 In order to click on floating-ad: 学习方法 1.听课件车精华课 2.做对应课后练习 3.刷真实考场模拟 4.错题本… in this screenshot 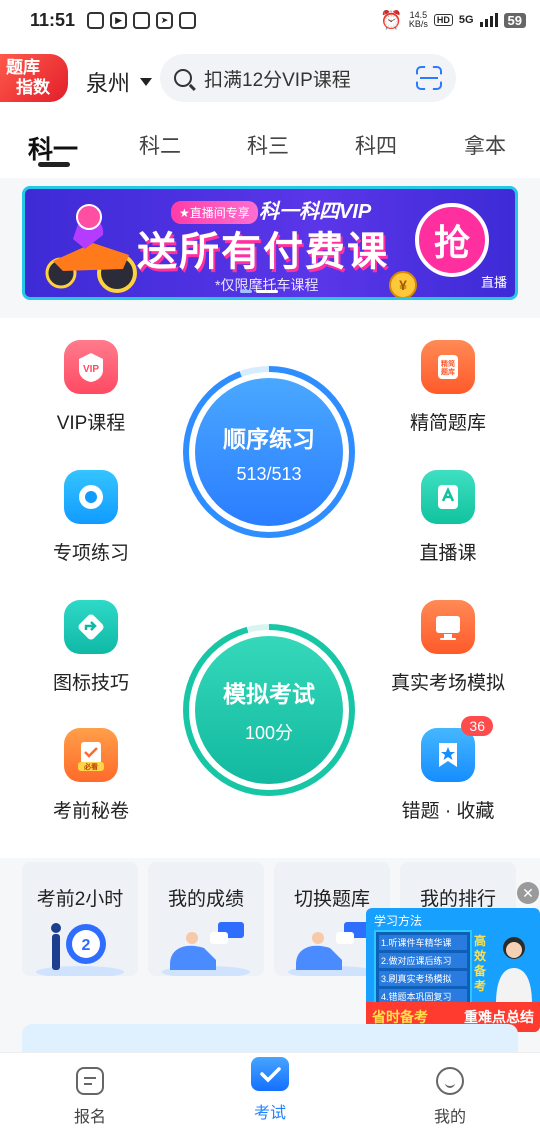, I will do `click(453, 970)`.